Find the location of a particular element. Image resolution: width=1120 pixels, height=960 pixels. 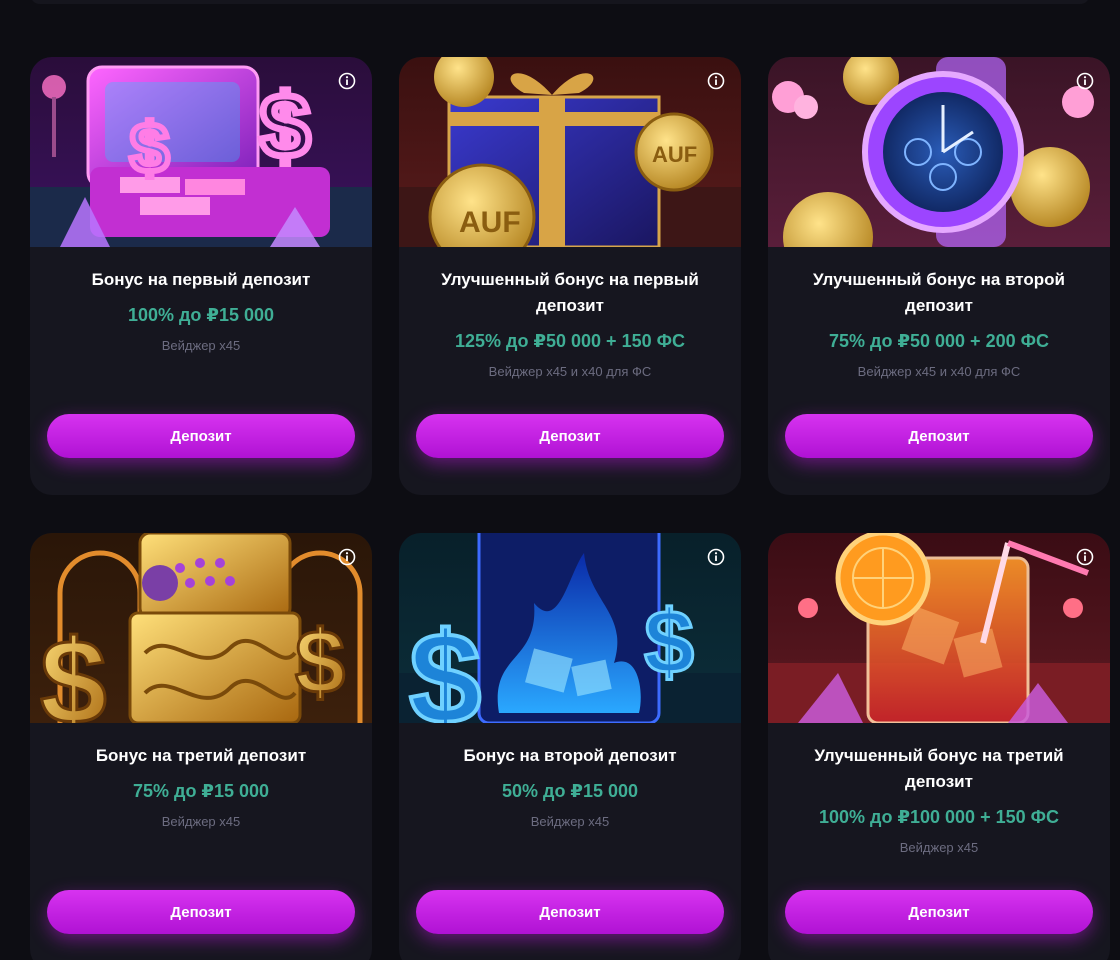

bonus-amount: 100% до ₽15 000 is located at coordinates (201, 315).